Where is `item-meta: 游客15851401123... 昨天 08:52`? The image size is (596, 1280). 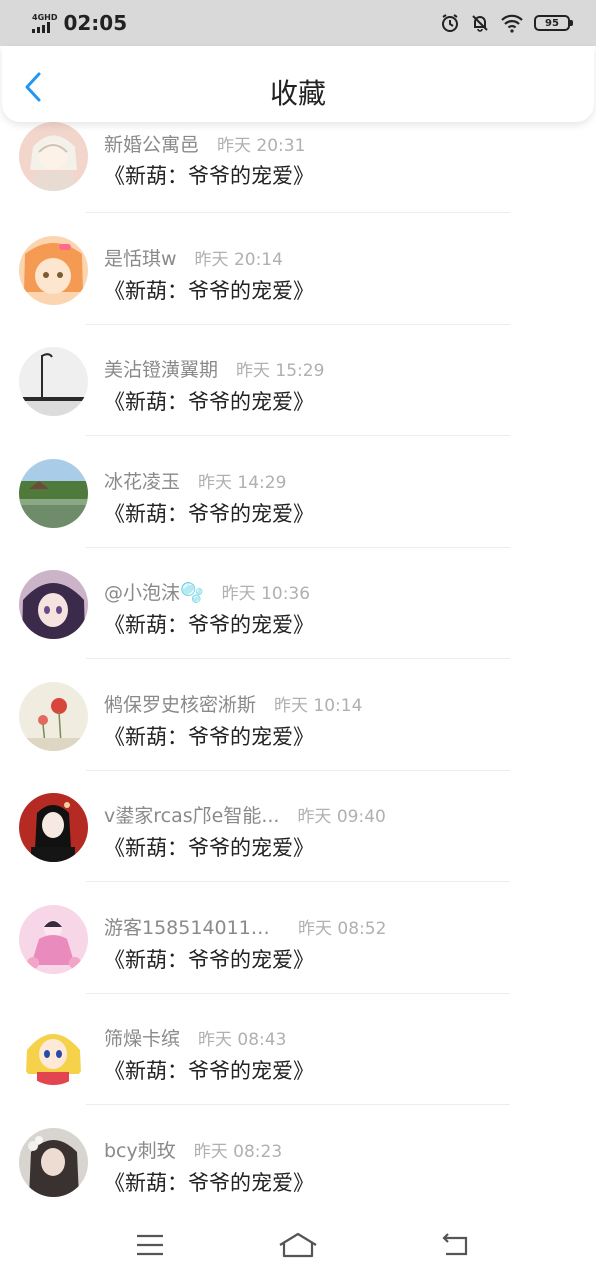
item-meta: 游客15851401123... 昨天 08:52 is located at coordinates (245, 926).